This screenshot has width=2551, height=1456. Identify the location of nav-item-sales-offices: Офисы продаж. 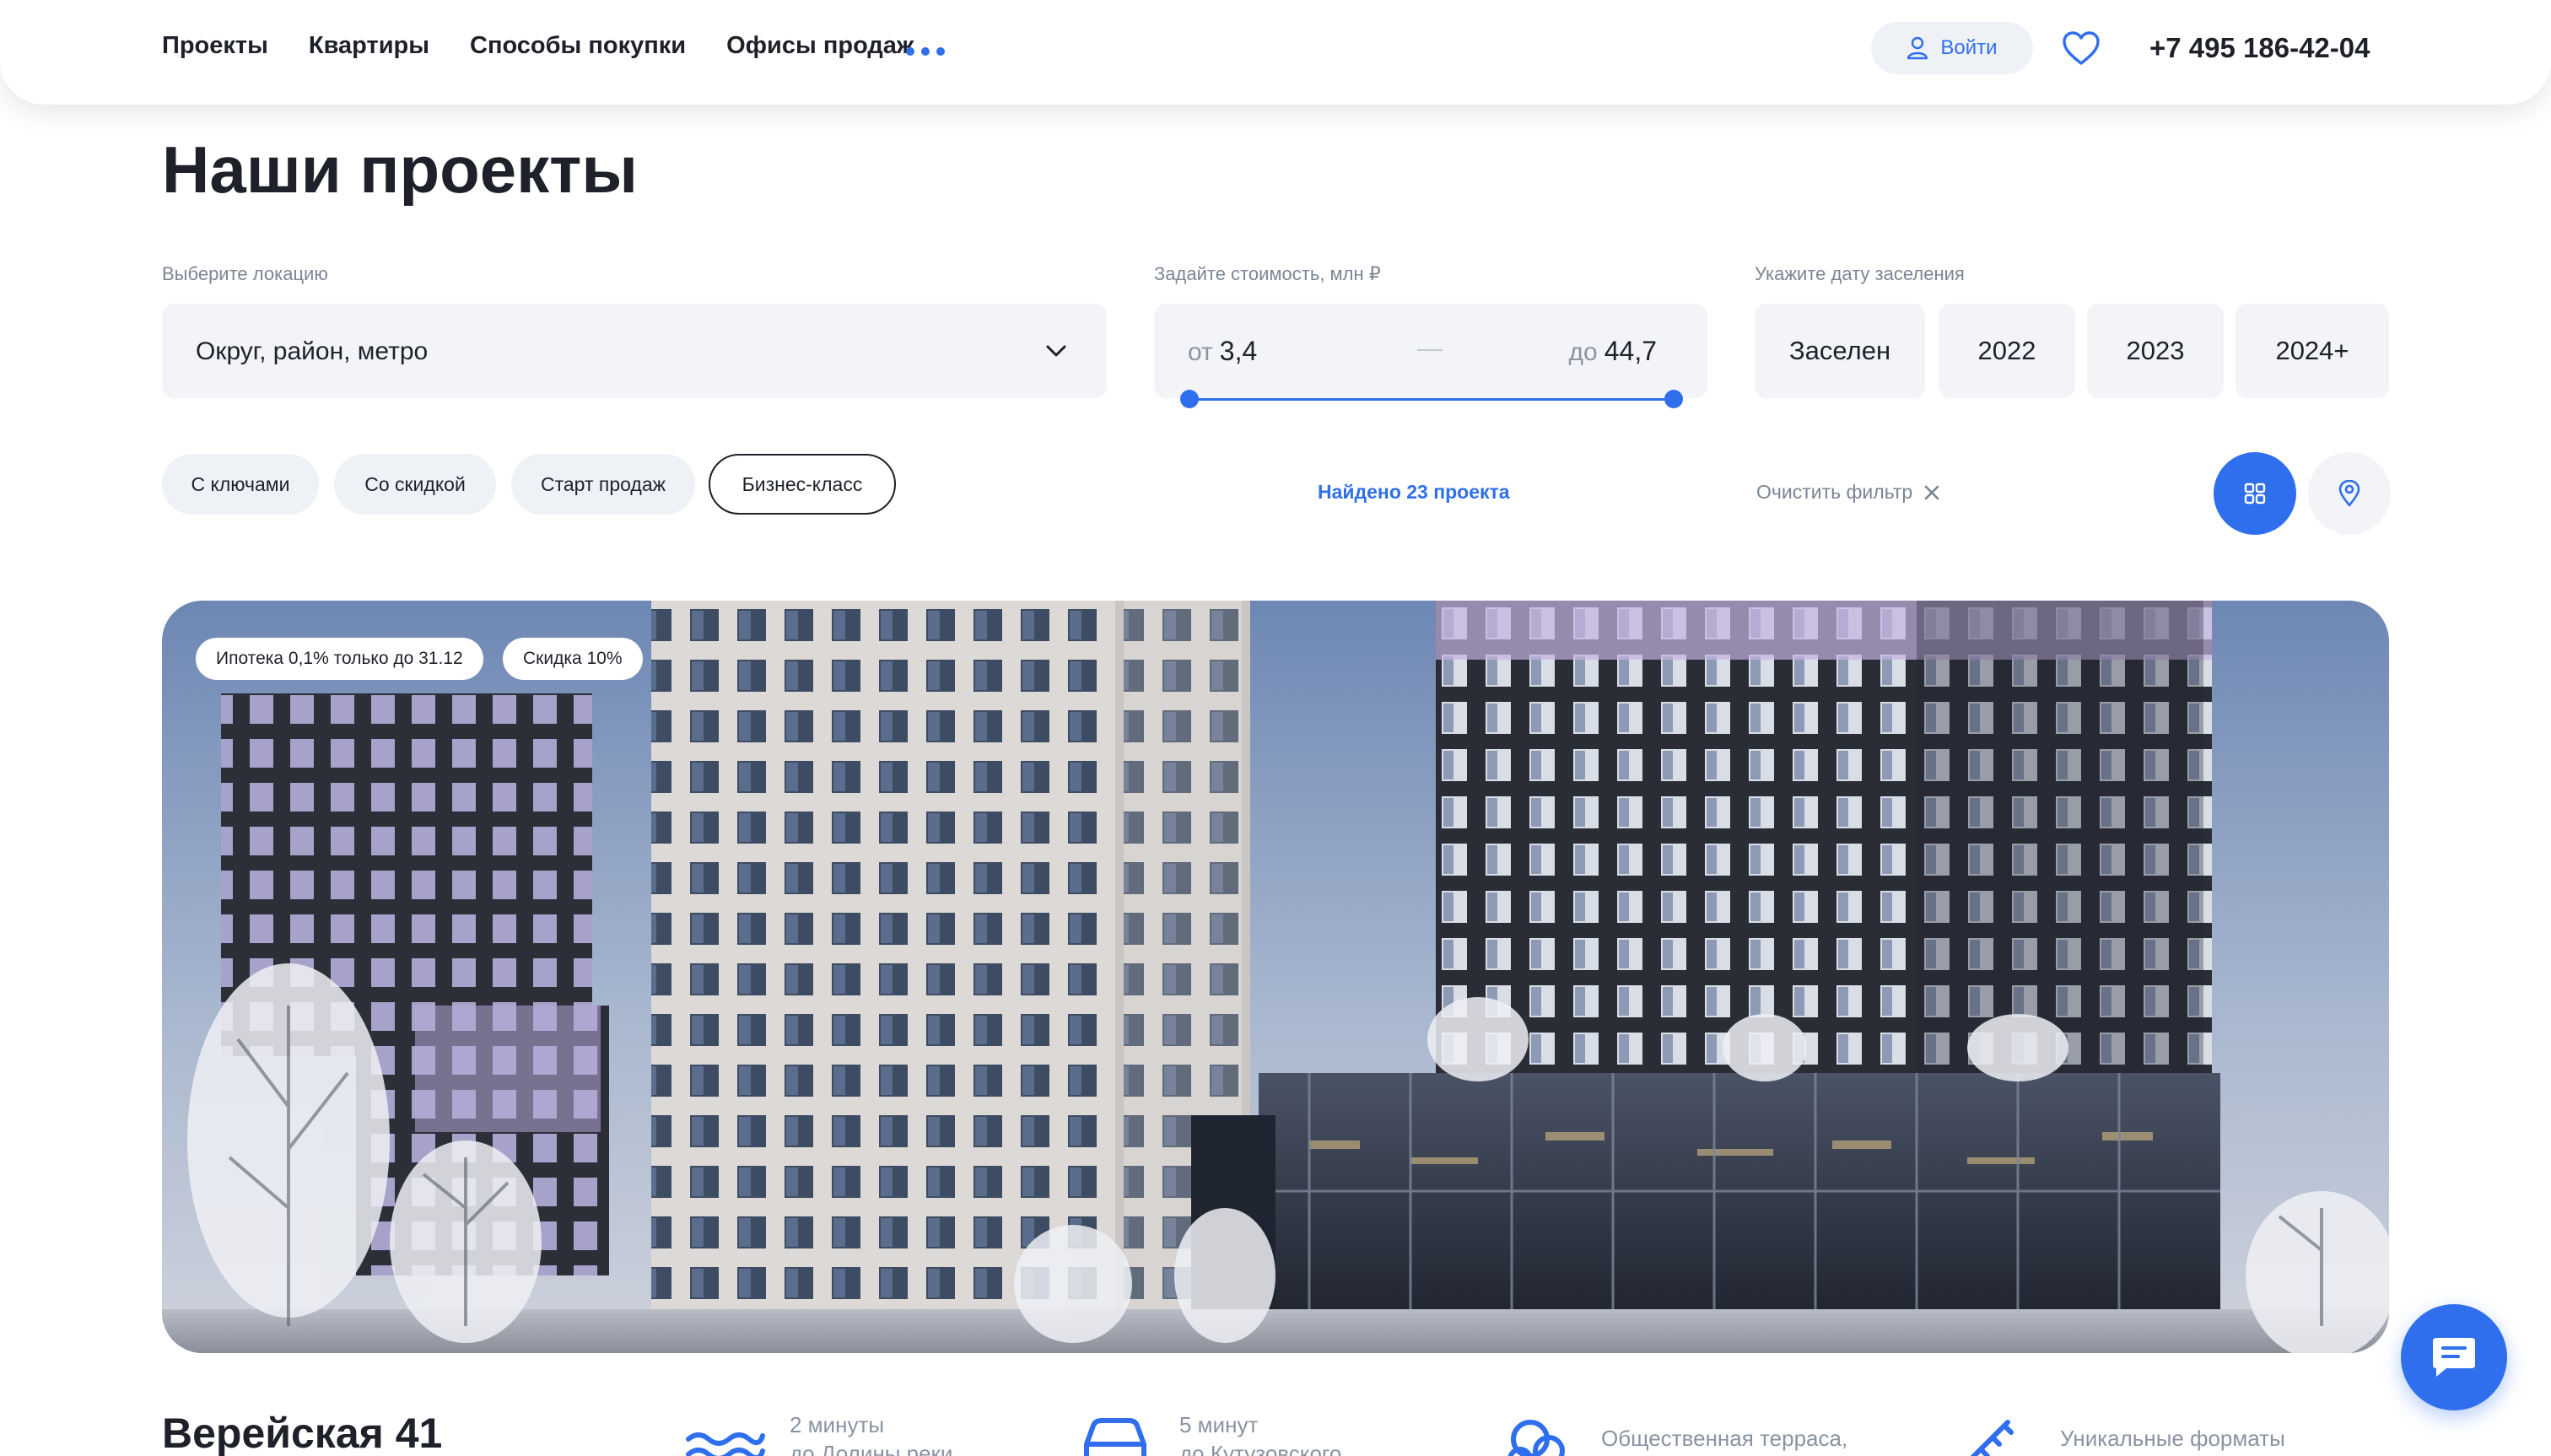
(820, 46).